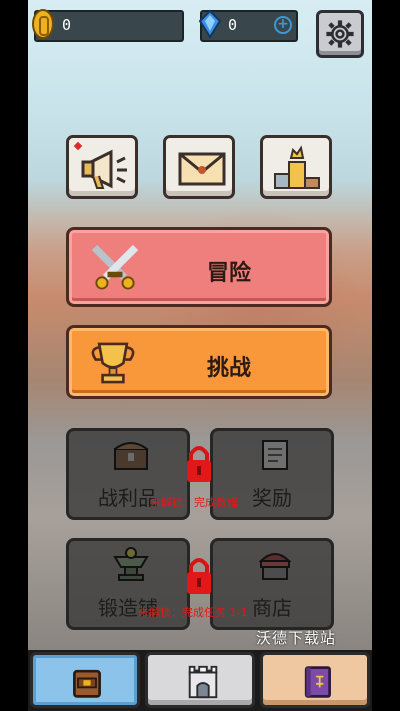  I want to click on tab-castle, so click(200, 680).